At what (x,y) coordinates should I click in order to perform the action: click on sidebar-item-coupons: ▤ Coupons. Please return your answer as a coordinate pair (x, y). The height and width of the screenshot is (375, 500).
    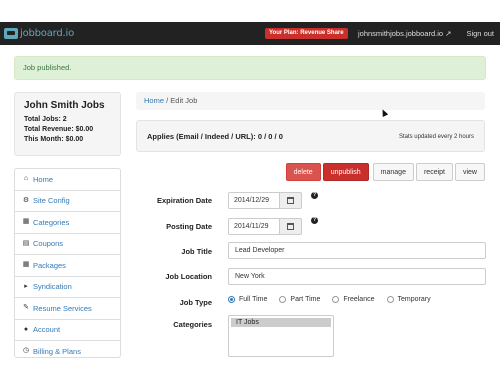
    Looking at the image, I should click on (67, 244).